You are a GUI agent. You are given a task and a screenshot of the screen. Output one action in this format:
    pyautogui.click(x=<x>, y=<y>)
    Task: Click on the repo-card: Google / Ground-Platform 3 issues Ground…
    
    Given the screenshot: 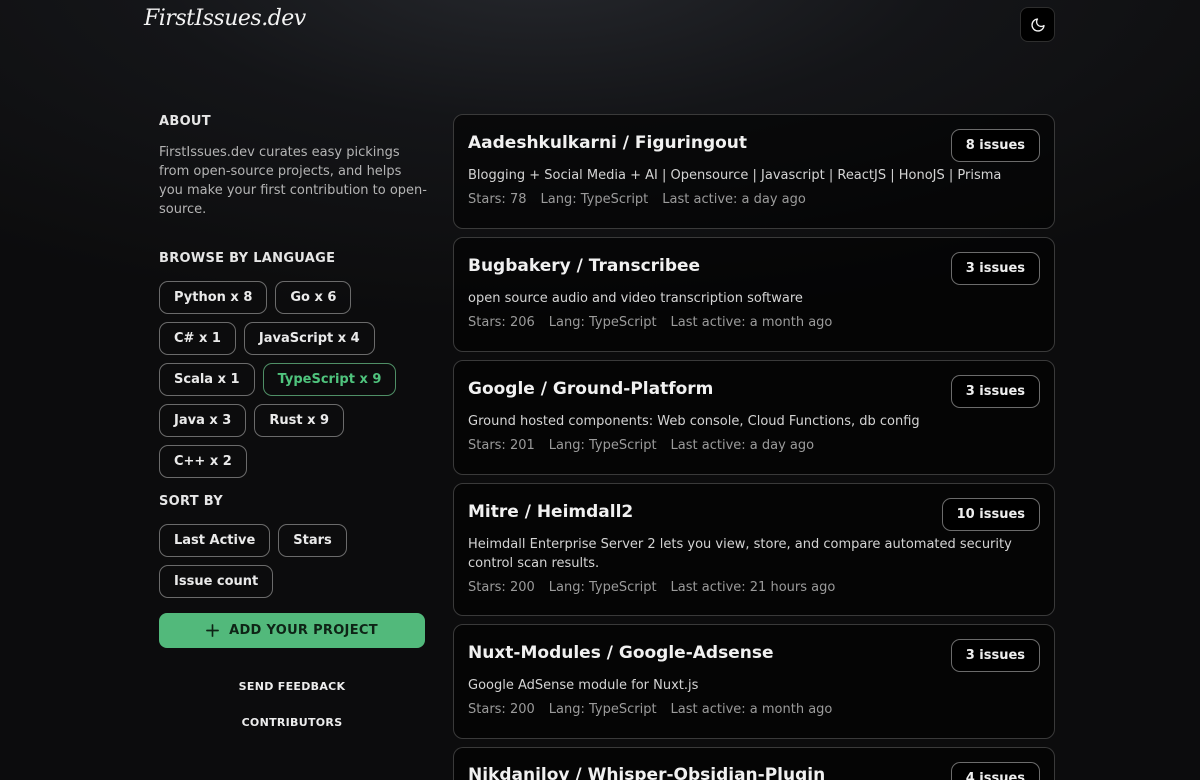 What is the action you would take?
    pyautogui.click(x=754, y=417)
    